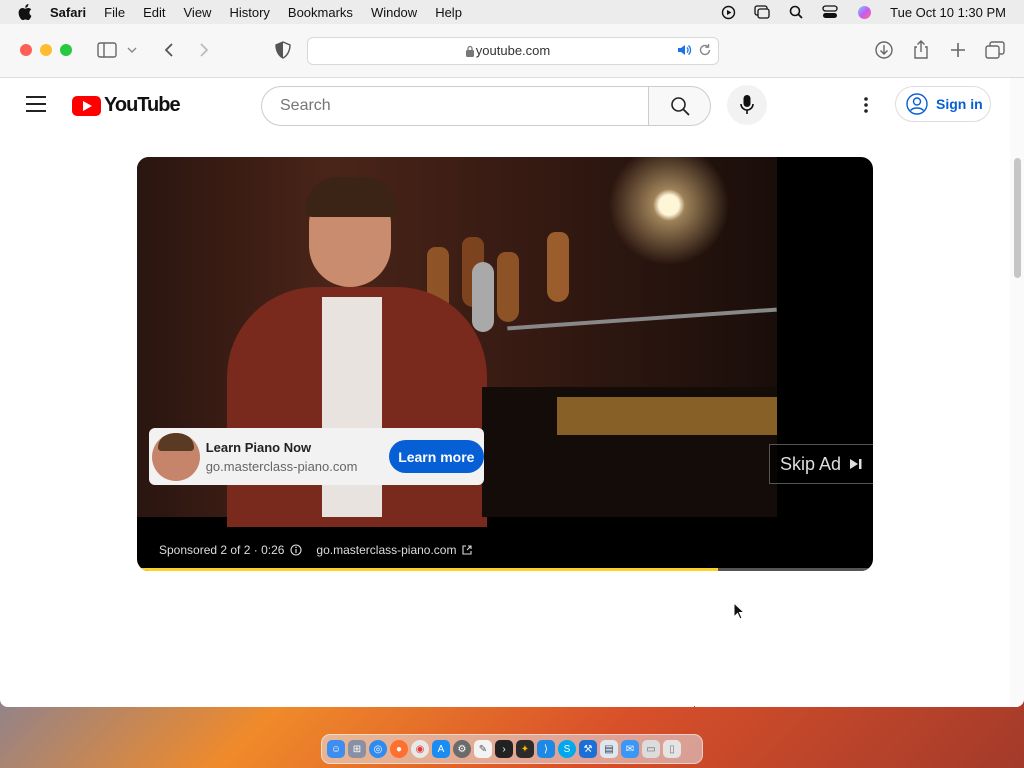 The width and height of the screenshot is (1024, 768). What do you see at coordinates (336, 749) in the screenshot?
I see `finder-icon: ☺` at bounding box center [336, 749].